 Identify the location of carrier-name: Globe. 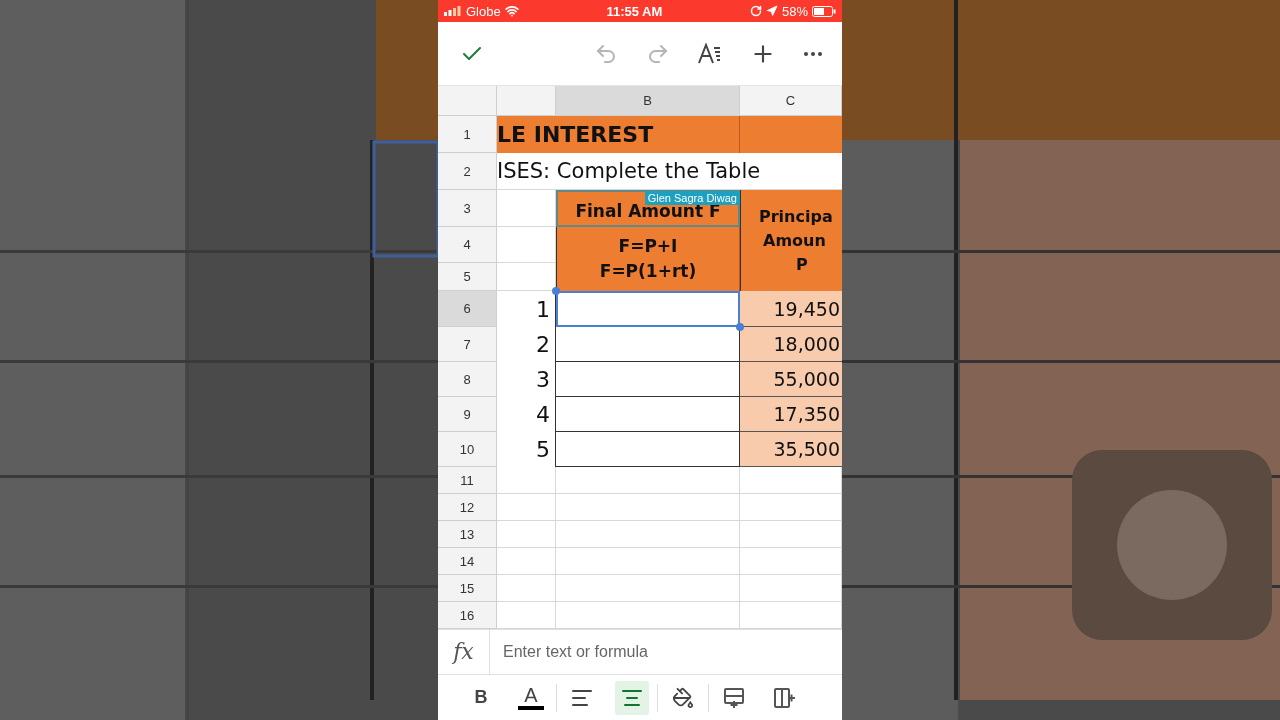
(483, 11).